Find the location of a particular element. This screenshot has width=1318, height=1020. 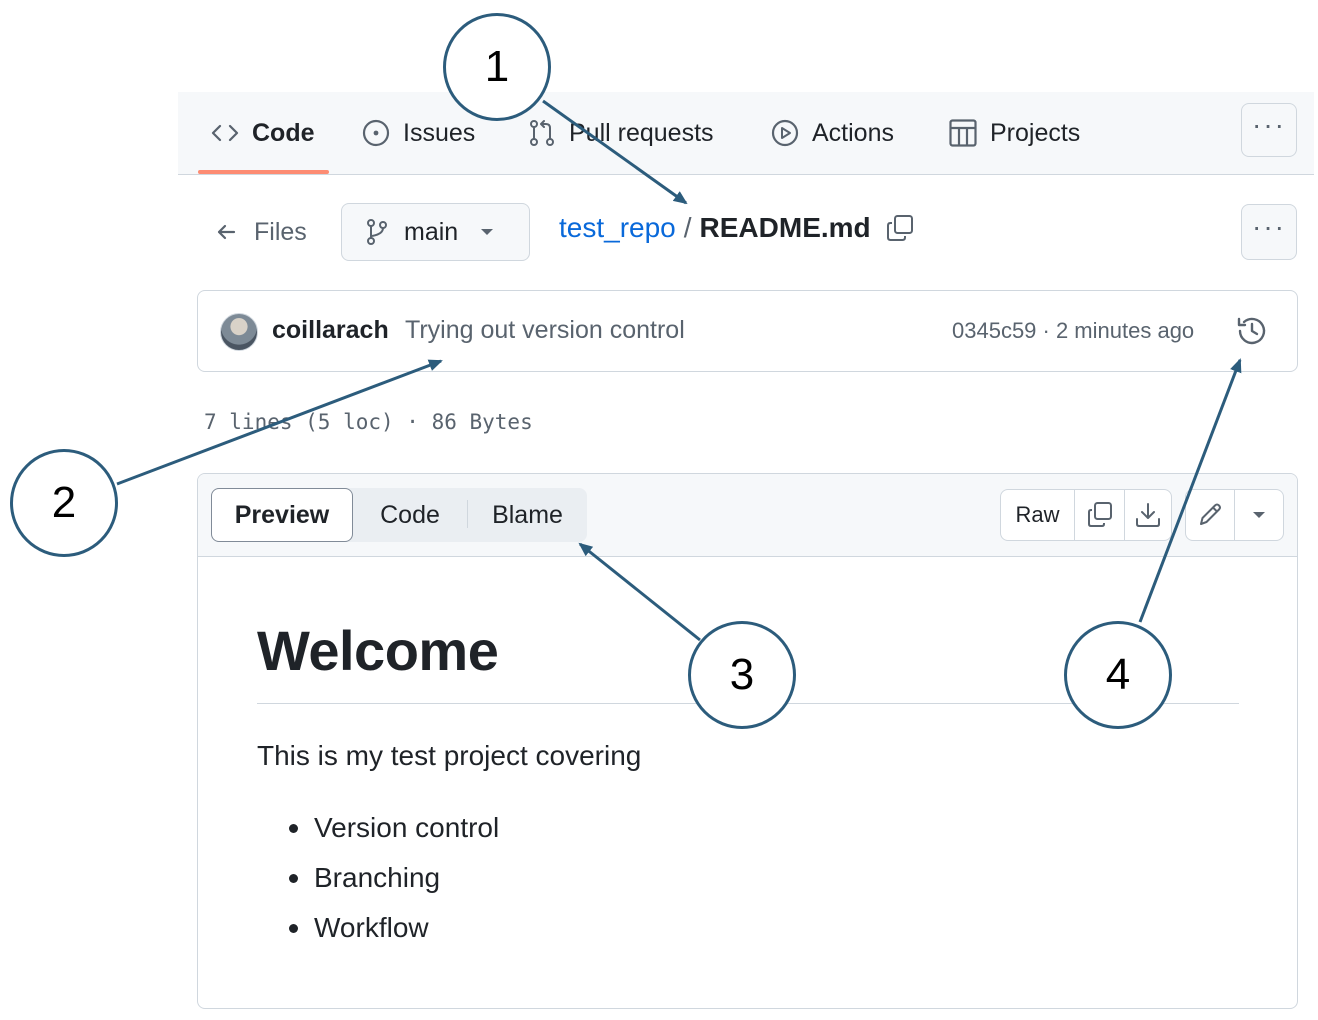

callout-1: 1 is located at coordinates (497, 67).